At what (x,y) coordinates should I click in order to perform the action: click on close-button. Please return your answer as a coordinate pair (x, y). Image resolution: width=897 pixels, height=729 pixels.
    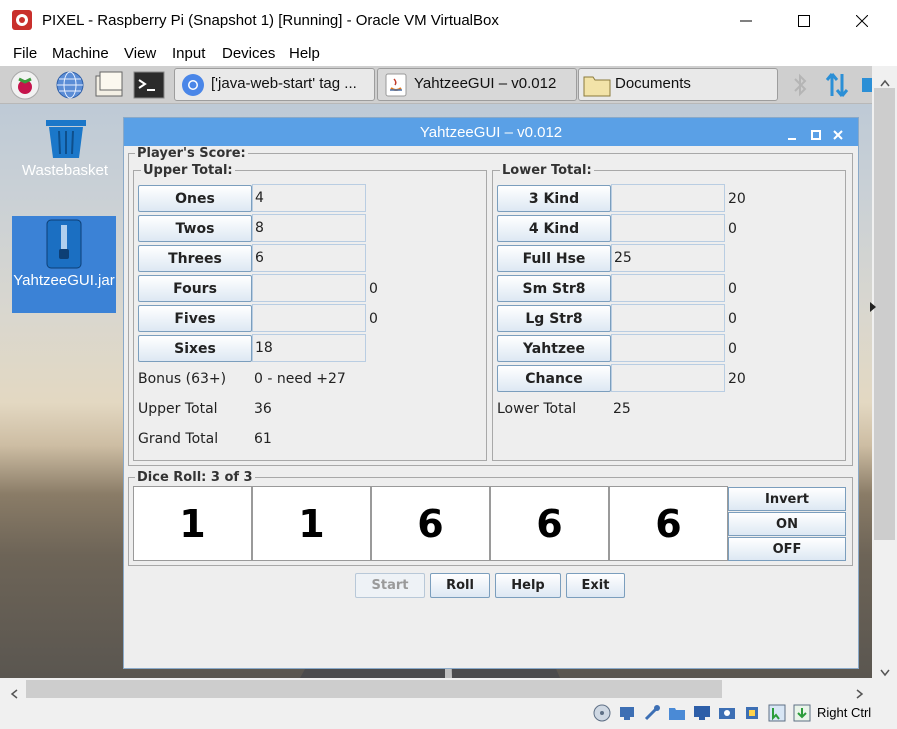
    Looking at the image, I should click on (862, 20).